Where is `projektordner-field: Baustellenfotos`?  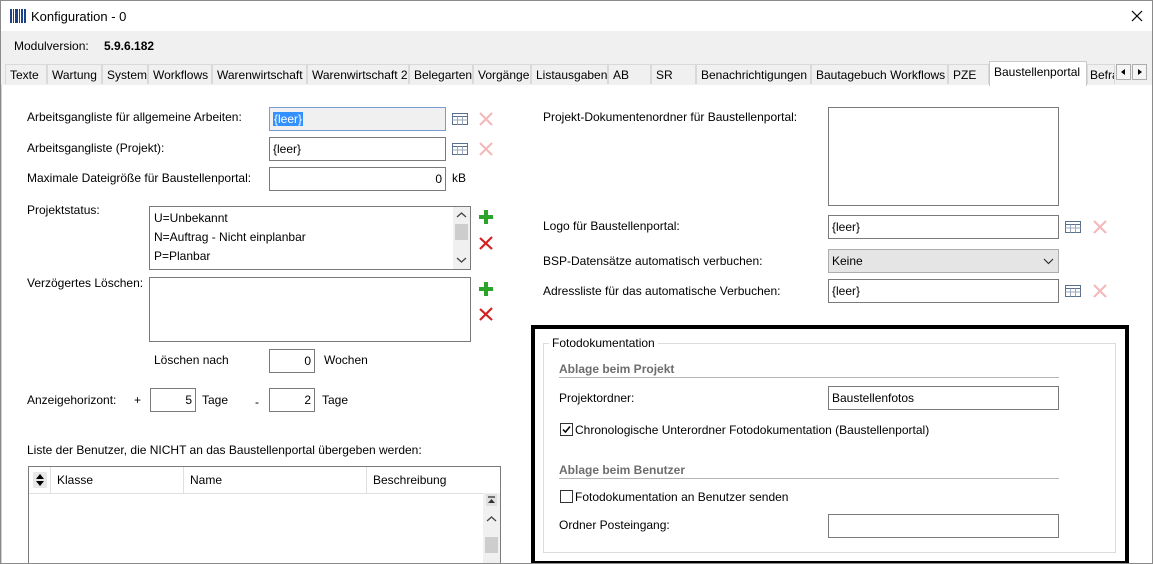
projektordner-field: Baustellenfotos is located at coordinates (943, 398).